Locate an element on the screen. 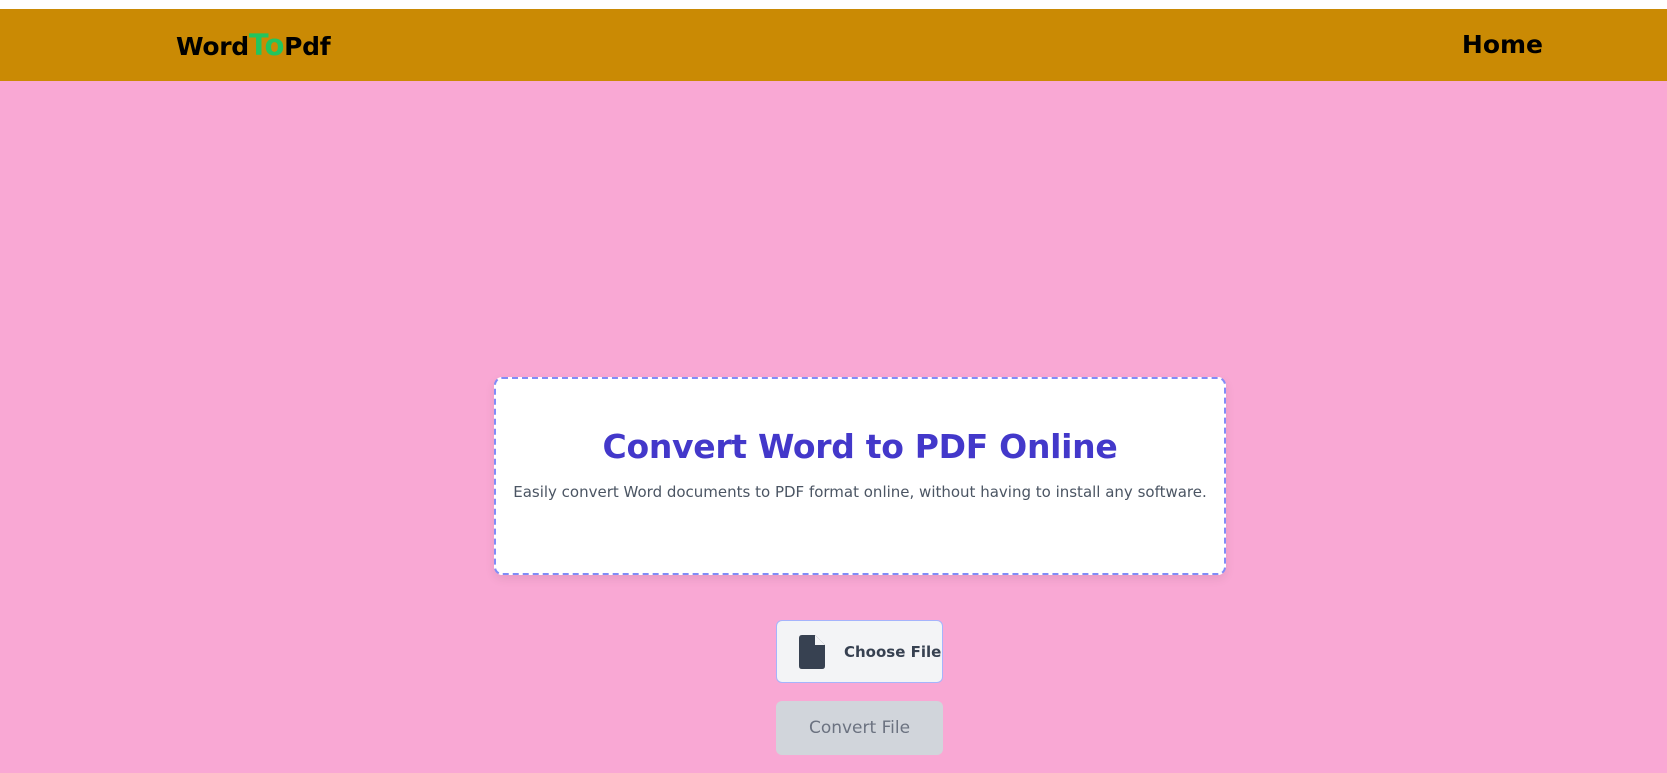 The width and height of the screenshot is (1667, 773). logo-pdf: Pdf is located at coordinates (307, 46).